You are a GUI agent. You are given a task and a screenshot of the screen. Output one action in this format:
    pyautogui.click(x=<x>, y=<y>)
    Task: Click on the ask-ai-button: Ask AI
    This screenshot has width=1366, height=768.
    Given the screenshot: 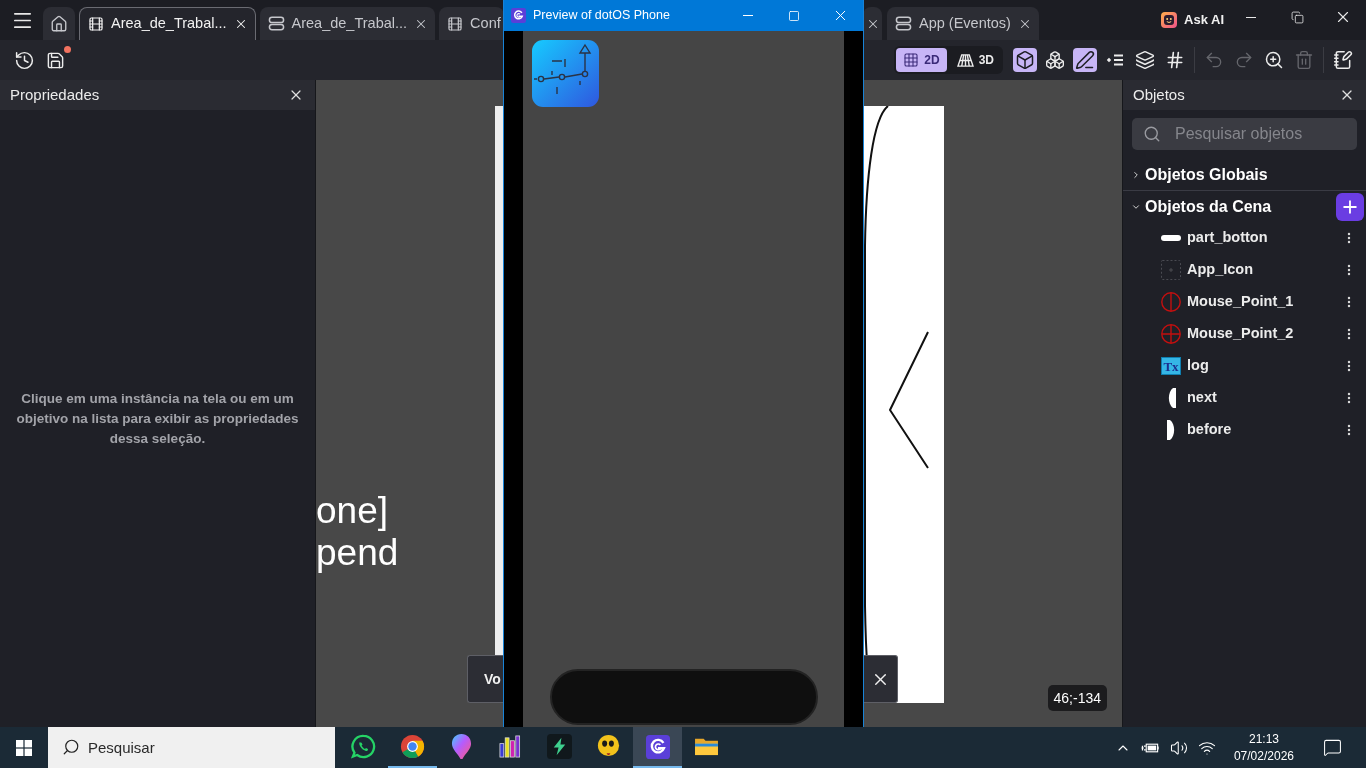 What is the action you would take?
    pyautogui.click(x=1192, y=20)
    